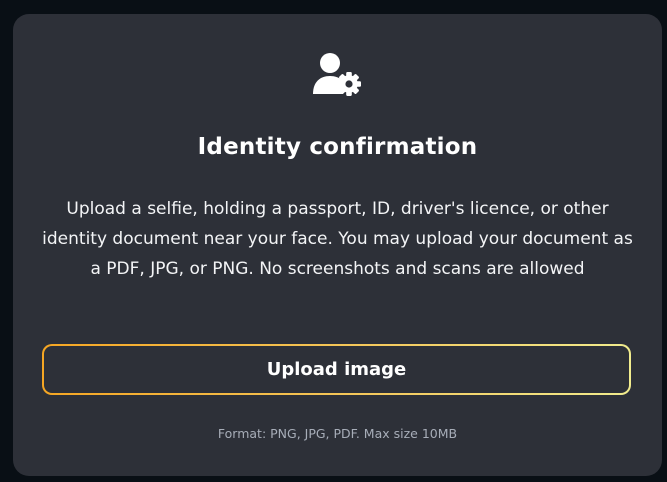 This screenshot has width=667, height=482. What do you see at coordinates (338, 75) in the screenshot?
I see `user-gear-icon` at bounding box center [338, 75].